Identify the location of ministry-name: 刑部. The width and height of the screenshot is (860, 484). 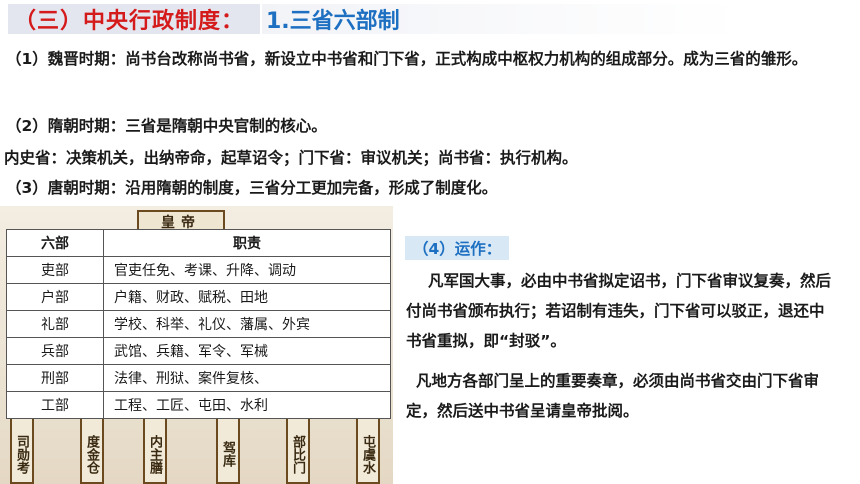
(55, 378).